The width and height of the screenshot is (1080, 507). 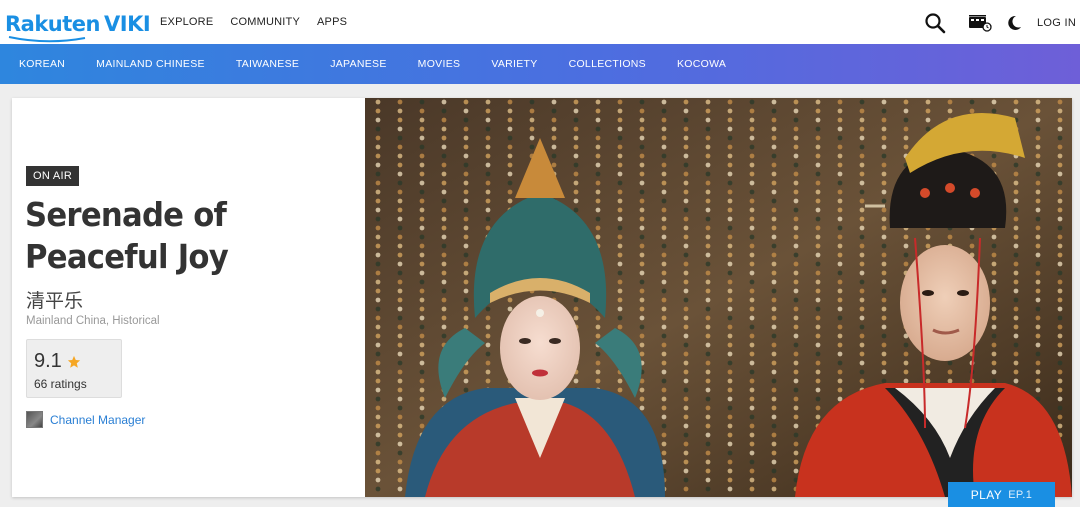 What do you see at coordinates (78, 27) in the screenshot?
I see `viki-logo: Rakuten VIKI` at bounding box center [78, 27].